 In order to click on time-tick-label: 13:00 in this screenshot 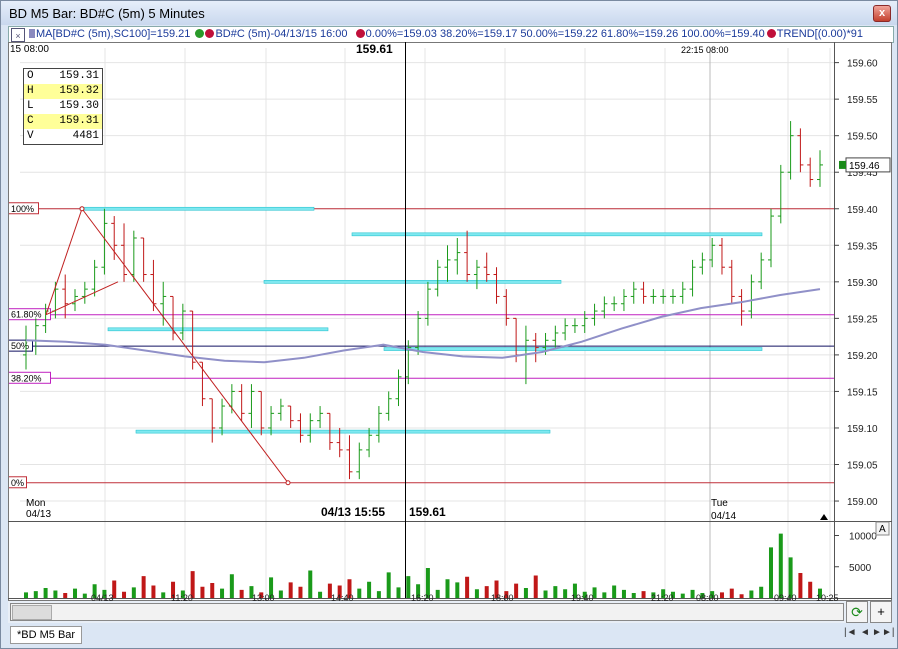, I will do `click(263, 597)`.